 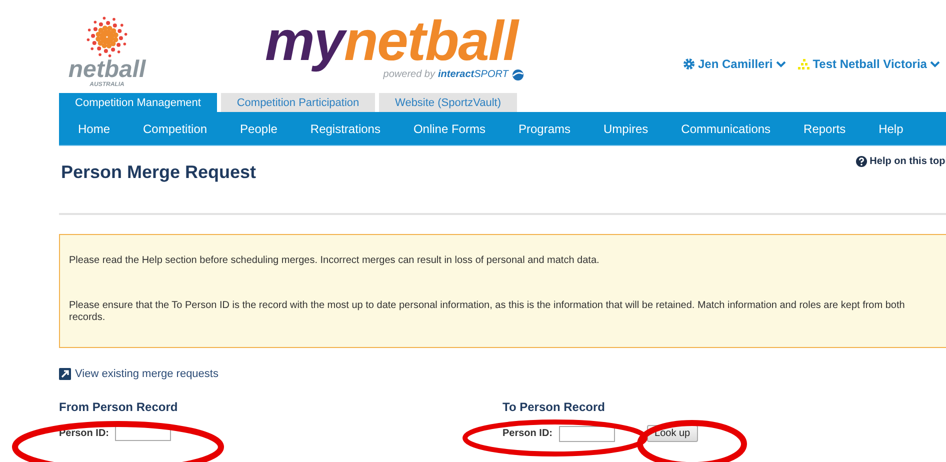 I want to click on nav-item: People, so click(x=253, y=129).